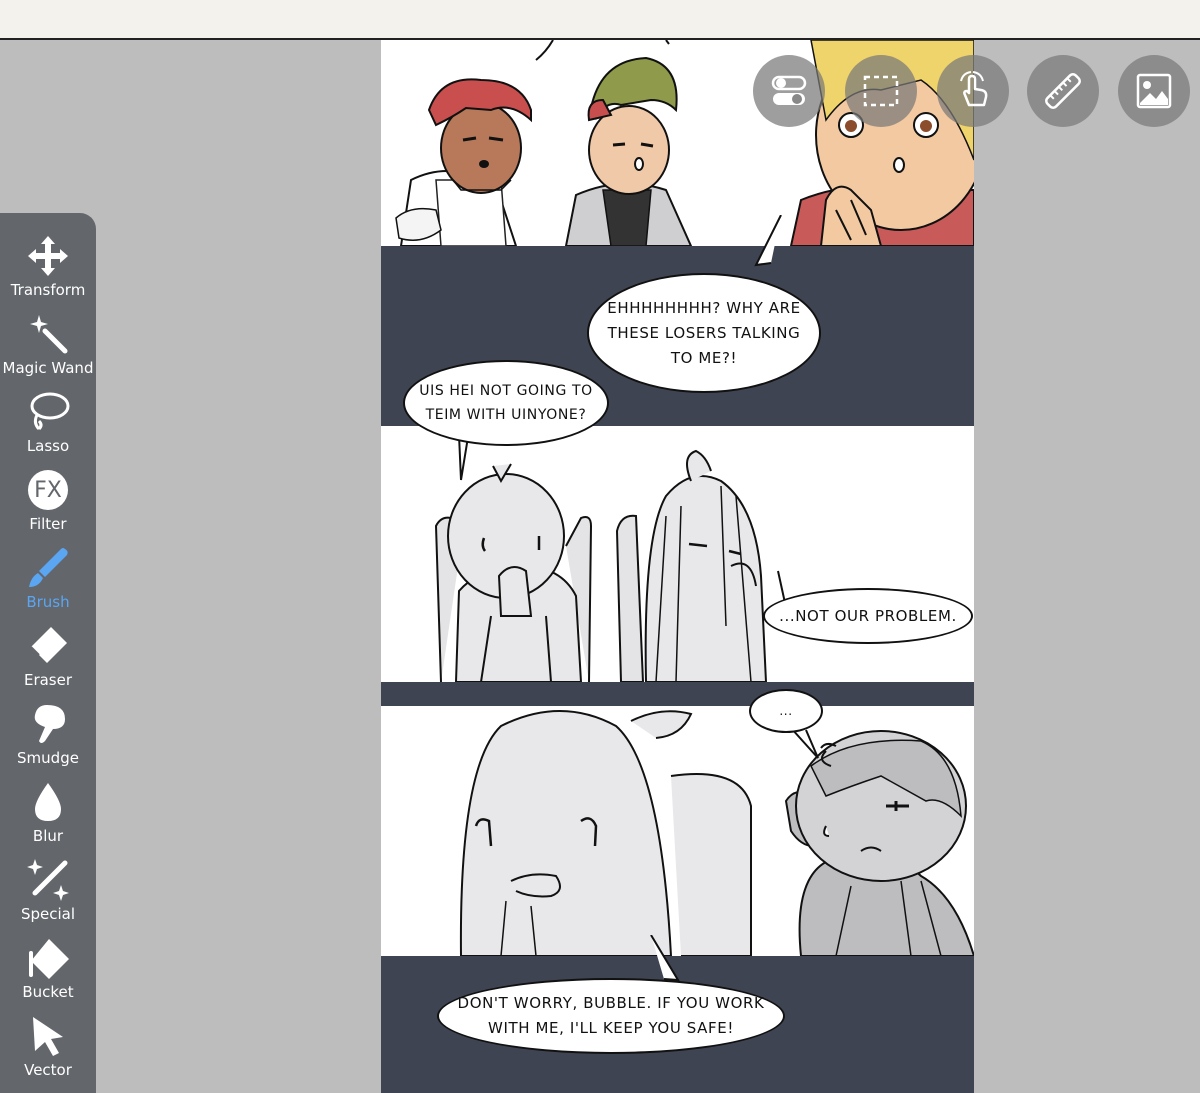 Image resolution: width=1200 pixels, height=1093 pixels. I want to click on top-bar, so click(600, 20).